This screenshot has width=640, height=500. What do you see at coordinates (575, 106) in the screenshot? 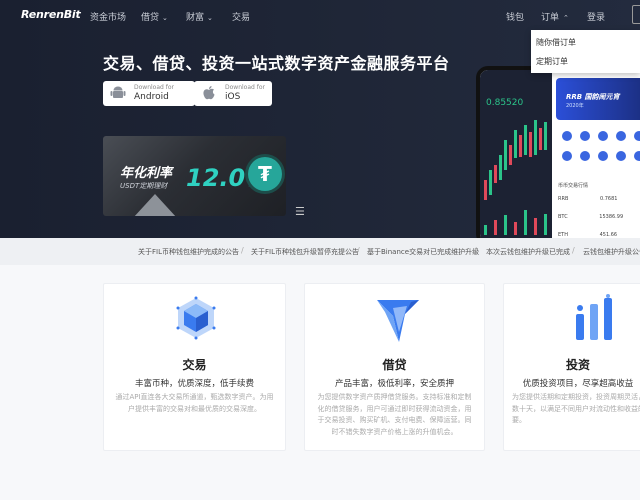
I see `phone-banner-sub: 2020年` at bounding box center [575, 106].